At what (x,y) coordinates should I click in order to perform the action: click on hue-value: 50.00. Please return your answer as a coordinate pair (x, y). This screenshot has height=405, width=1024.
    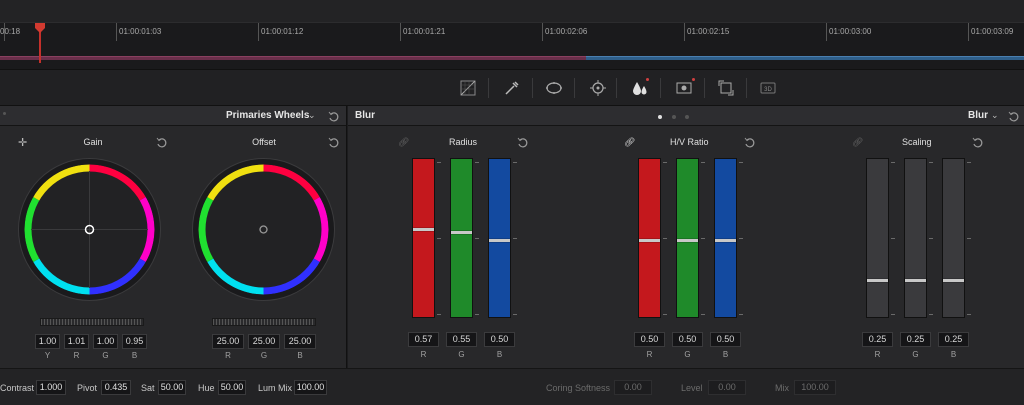
    Looking at the image, I should click on (232, 387).